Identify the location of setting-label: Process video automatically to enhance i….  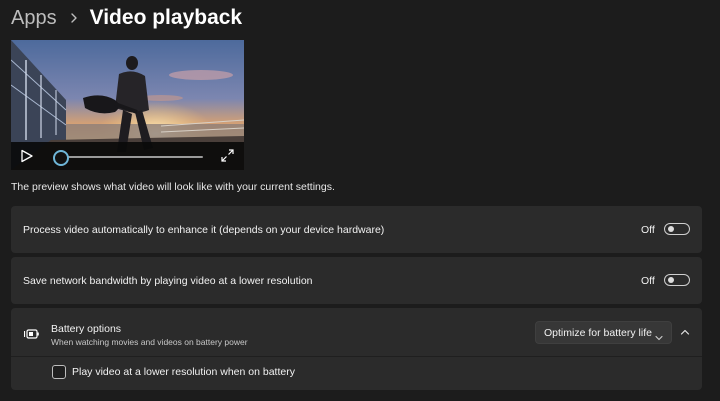
(204, 230).